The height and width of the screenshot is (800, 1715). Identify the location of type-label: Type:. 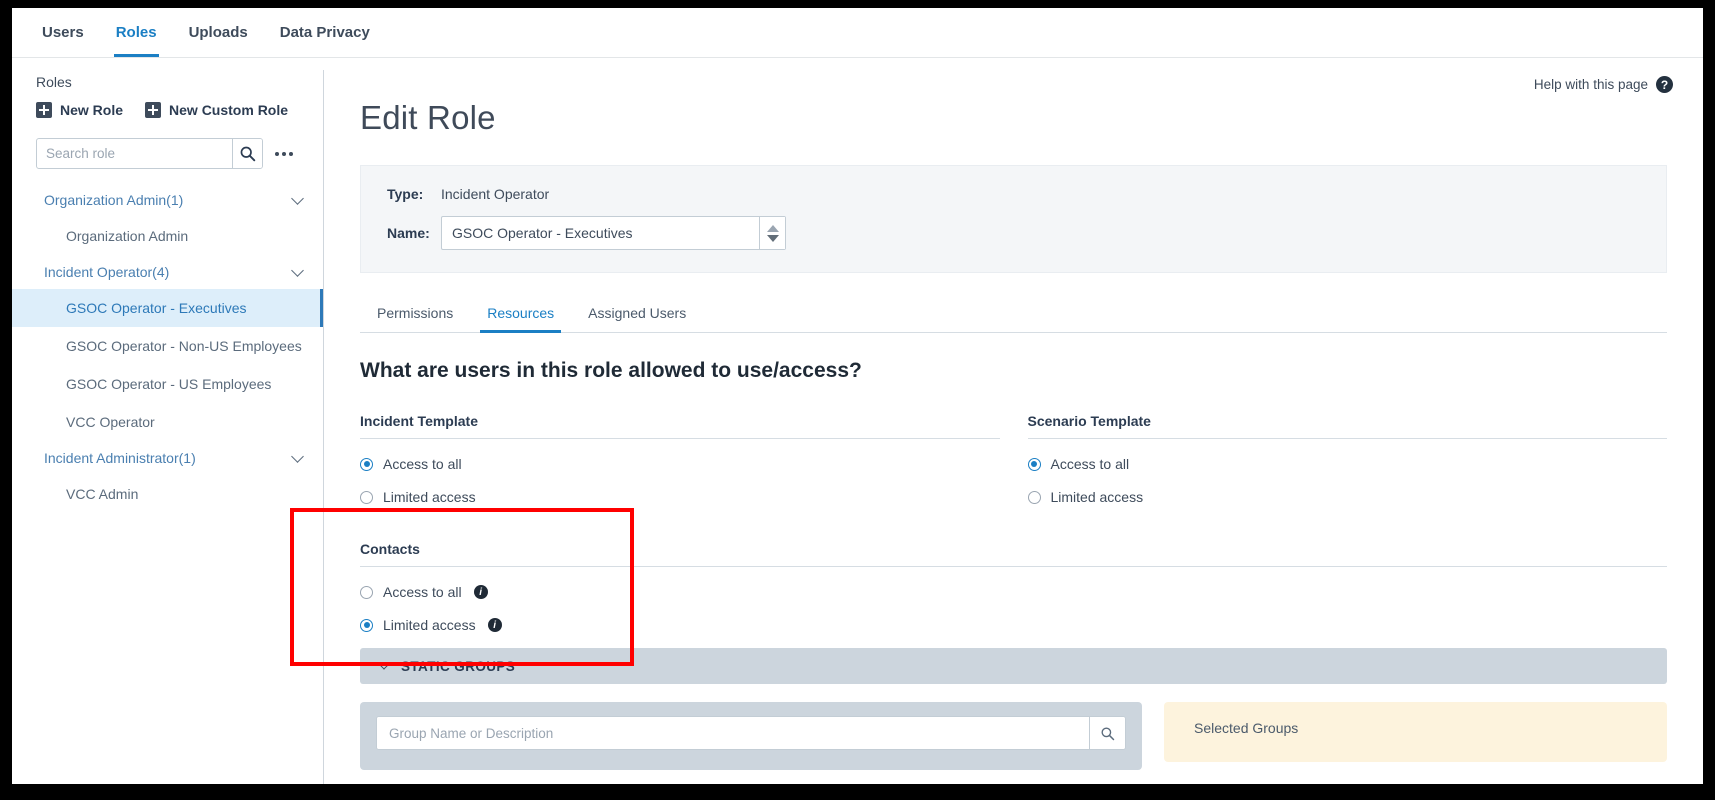
(405, 194).